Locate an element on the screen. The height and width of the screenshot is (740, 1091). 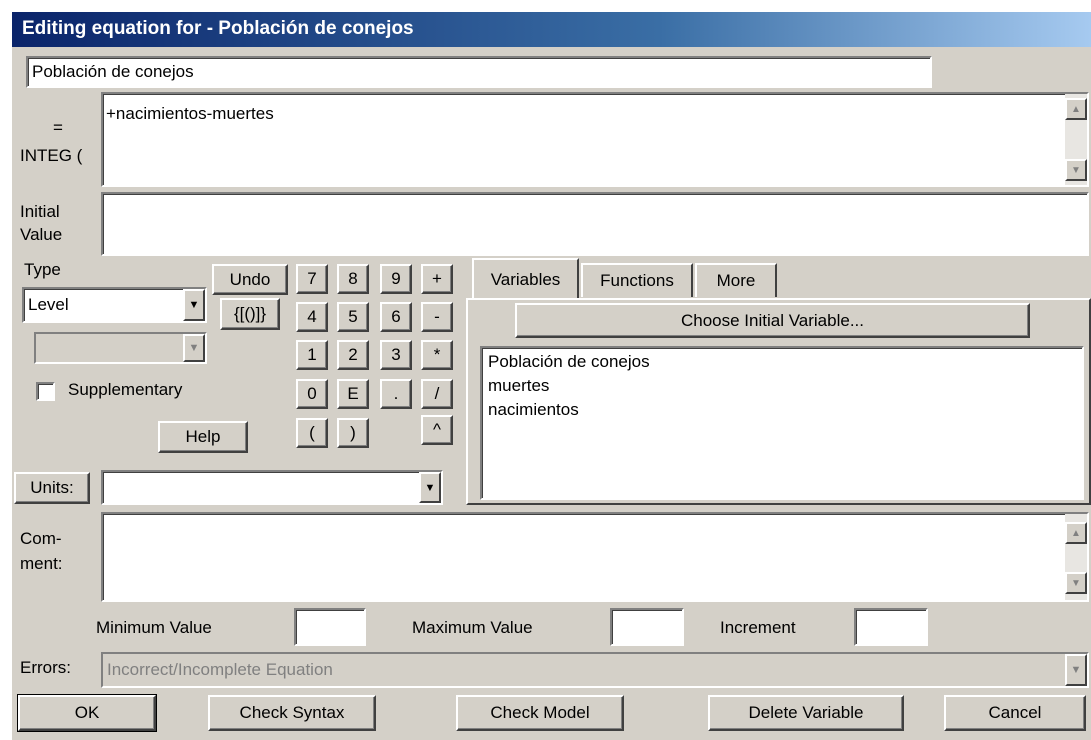
minimum-value-field is located at coordinates (330, 627).